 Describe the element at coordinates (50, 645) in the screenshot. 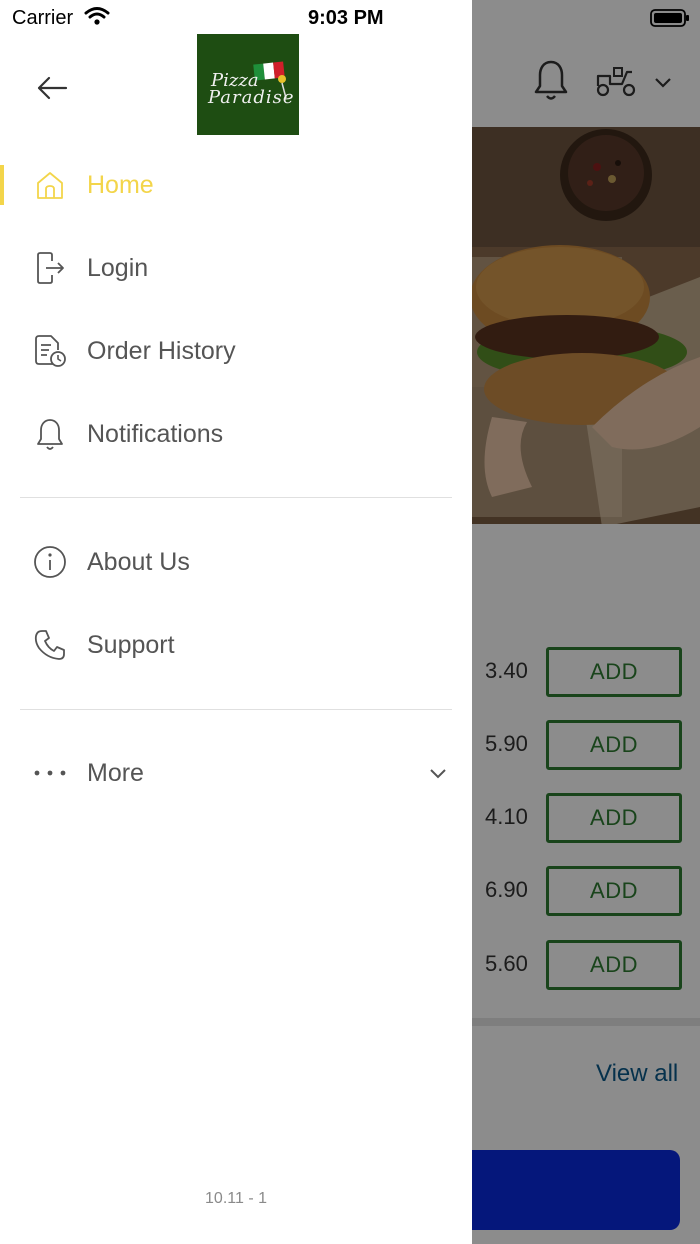

I see `phone-icon` at that location.